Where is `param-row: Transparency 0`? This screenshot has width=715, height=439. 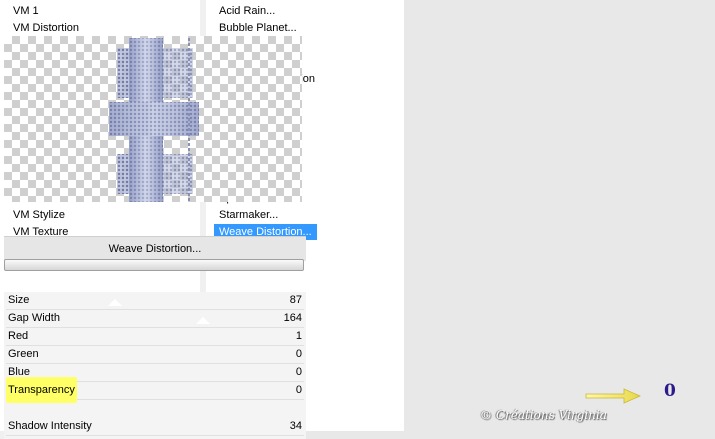 param-row: Transparency 0 is located at coordinates (155, 390).